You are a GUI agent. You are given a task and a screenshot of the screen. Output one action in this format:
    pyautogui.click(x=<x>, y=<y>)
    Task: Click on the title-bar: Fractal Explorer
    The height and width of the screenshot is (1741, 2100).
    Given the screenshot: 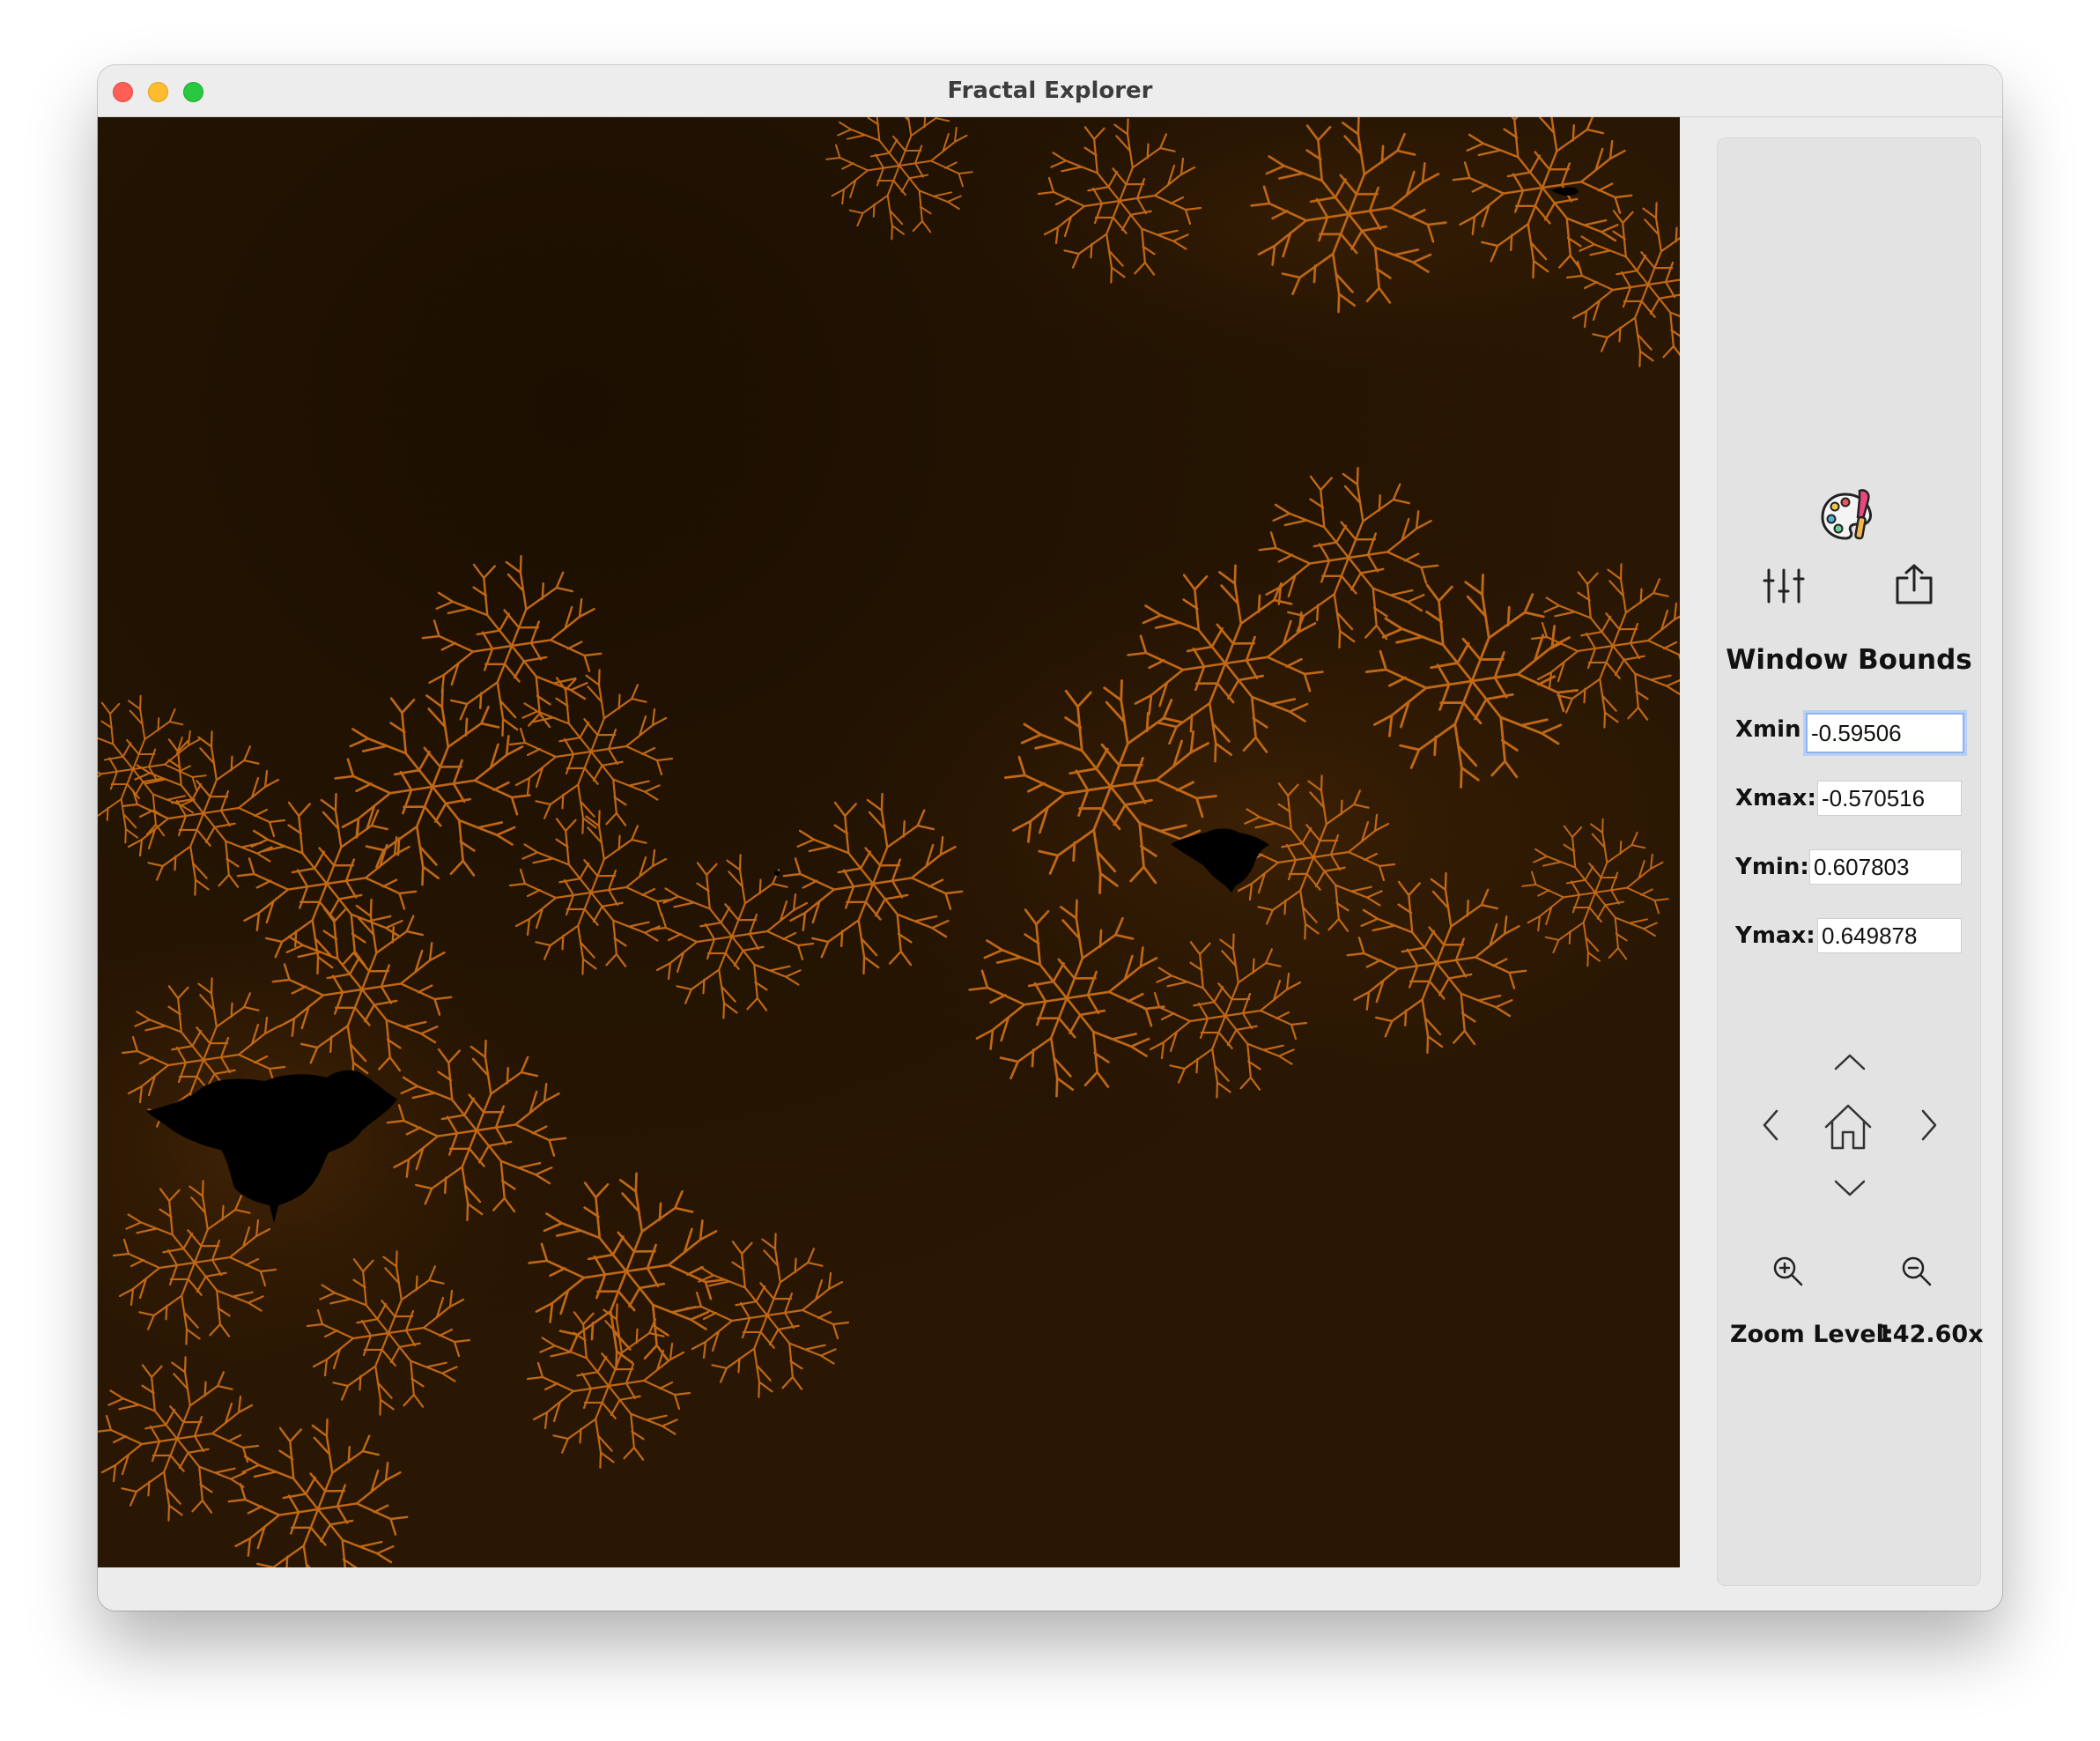 What is the action you would take?
    pyautogui.click(x=1050, y=91)
    